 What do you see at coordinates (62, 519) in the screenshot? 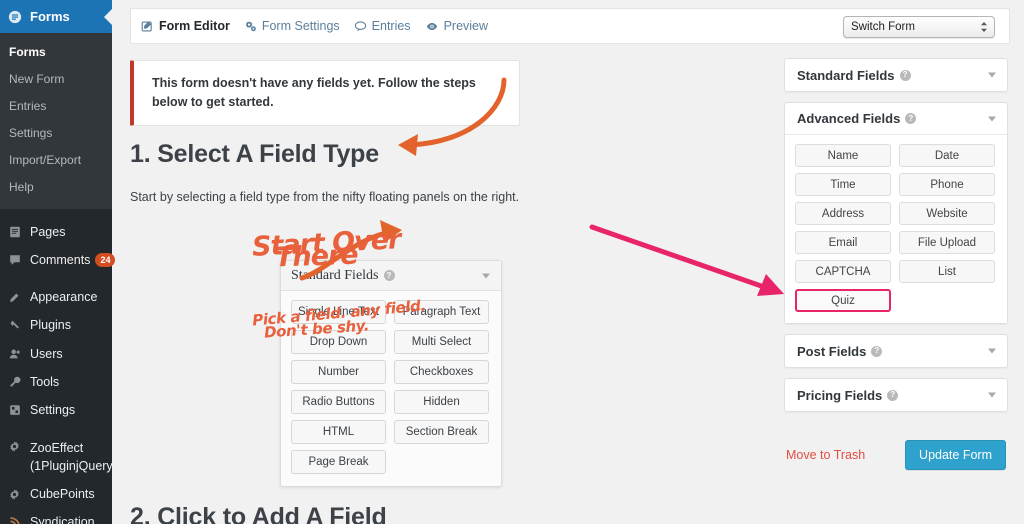
I see `sidebar-item-syndication-label: Syndication` at bounding box center [62, 519].